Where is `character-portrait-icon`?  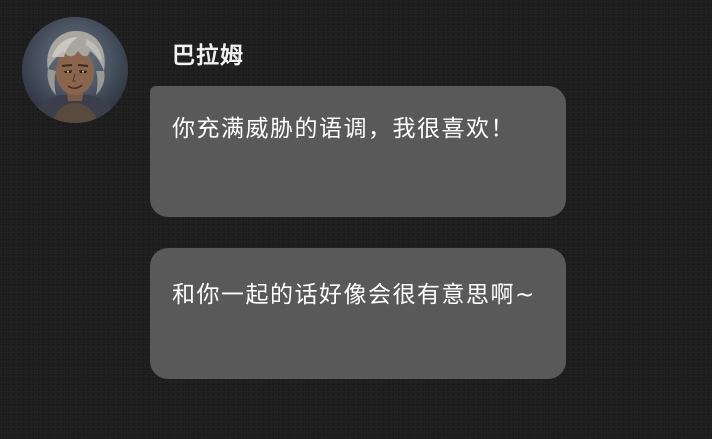
character-portrait-icon is located at coordinates (75, 70).